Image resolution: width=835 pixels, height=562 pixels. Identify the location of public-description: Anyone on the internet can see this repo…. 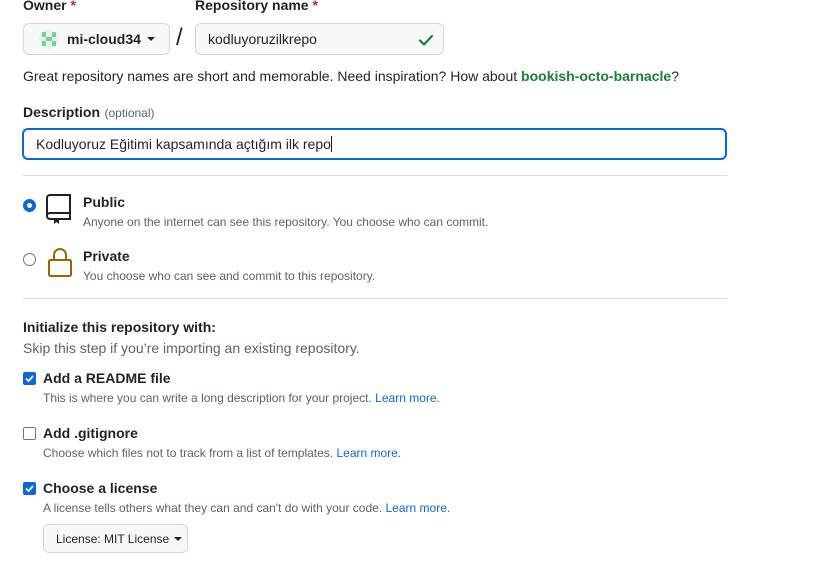
(286, 222).